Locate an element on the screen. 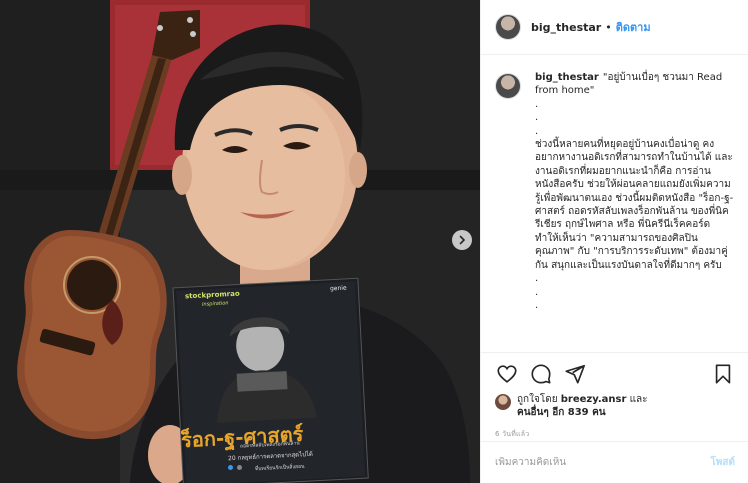  heart-icon is located at coordinates (507, 374).